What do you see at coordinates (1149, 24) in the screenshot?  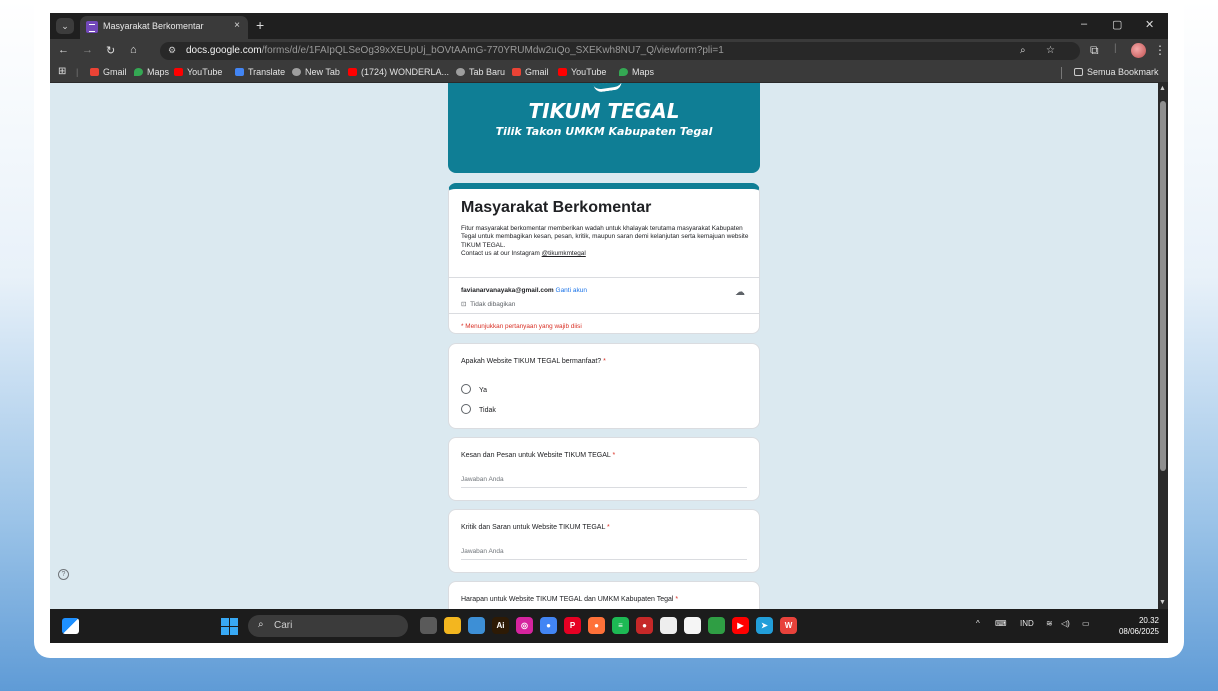 I see `close-window-button: ✕` at bounding box center [1149, 24].